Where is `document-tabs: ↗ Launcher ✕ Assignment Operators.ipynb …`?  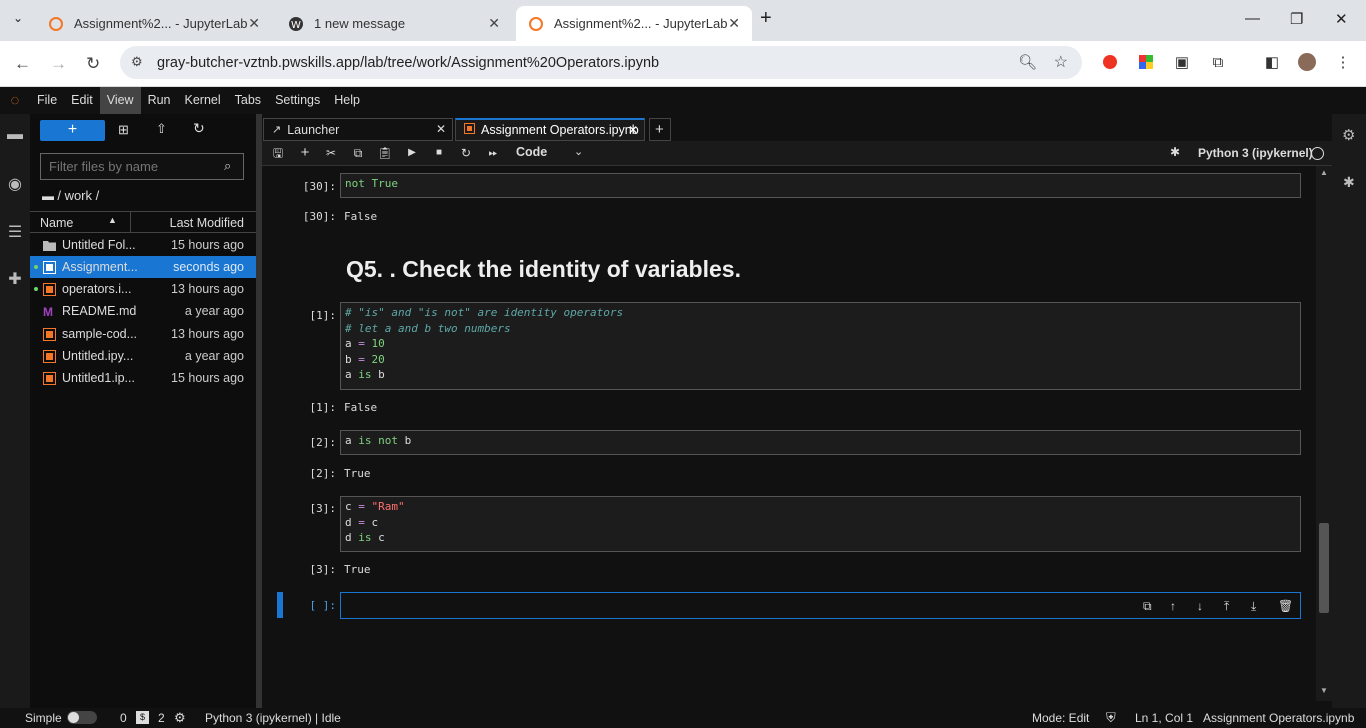
document-tabs: ↗ Launcher ✕ Assignment Operators.ipynb … is located at coordinates (797, 127).